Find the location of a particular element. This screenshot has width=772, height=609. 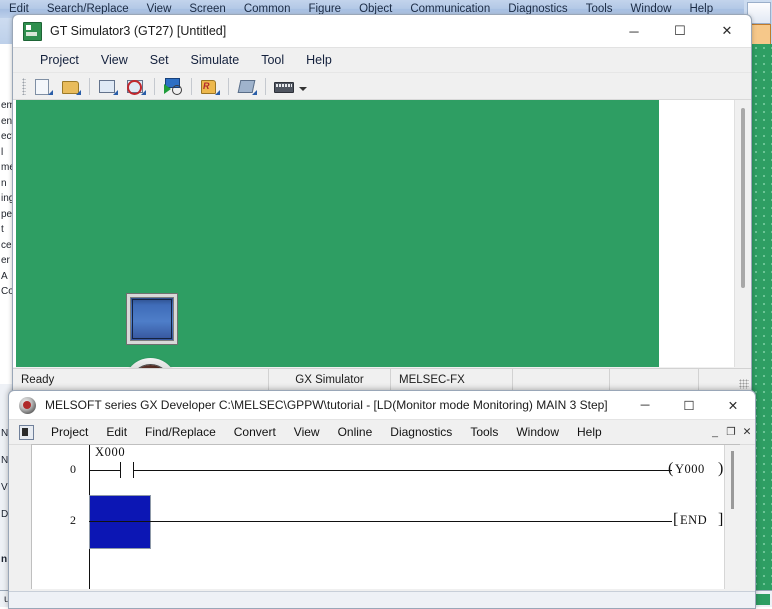

ladder-scroll-thumb is located at coordinates (732, 480).